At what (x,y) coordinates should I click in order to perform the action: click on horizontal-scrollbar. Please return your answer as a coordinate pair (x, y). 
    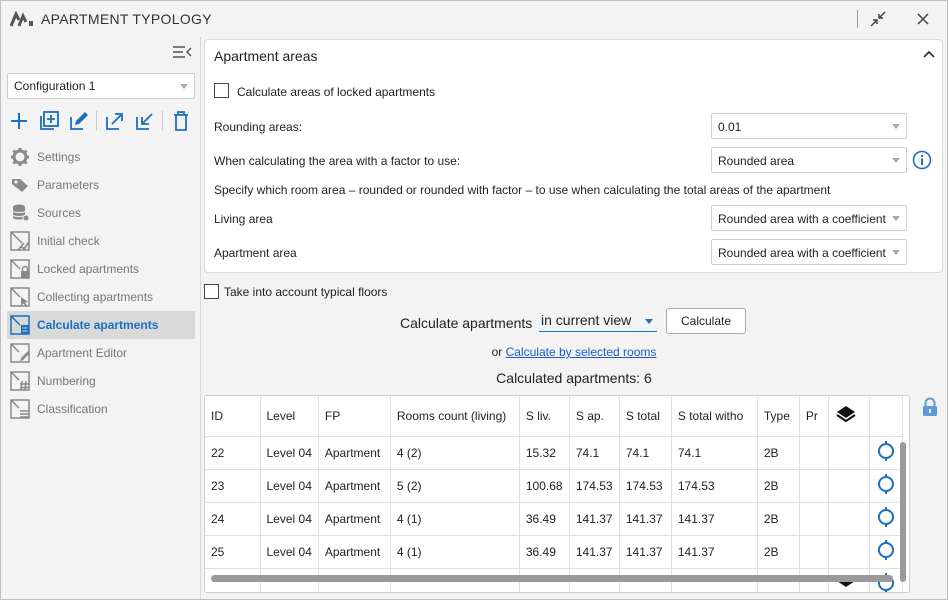
    Looking at the image, I should click on (552, 578).